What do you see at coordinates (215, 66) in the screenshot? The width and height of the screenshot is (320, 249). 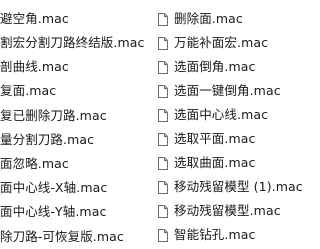 I see `file-name: 选面倒角.mac` at bounding box center [215, 66].